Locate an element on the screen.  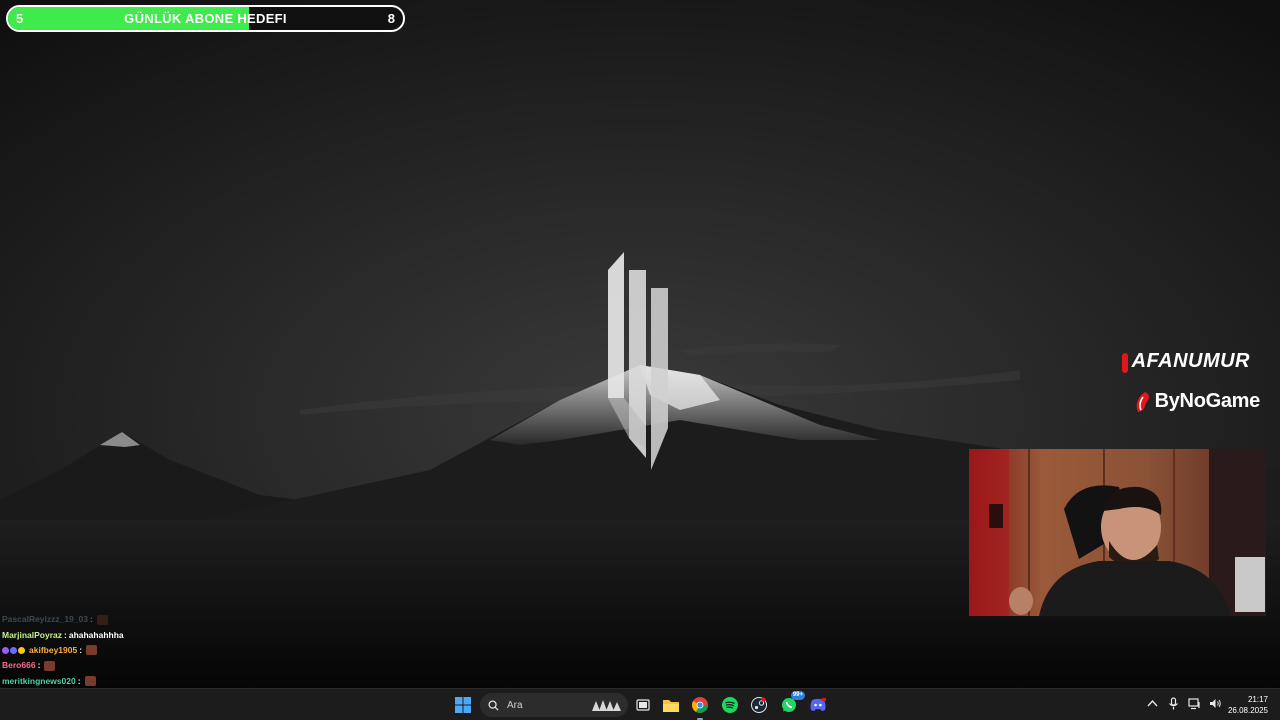
webcam-feed is located at coordinates (1117, 532).